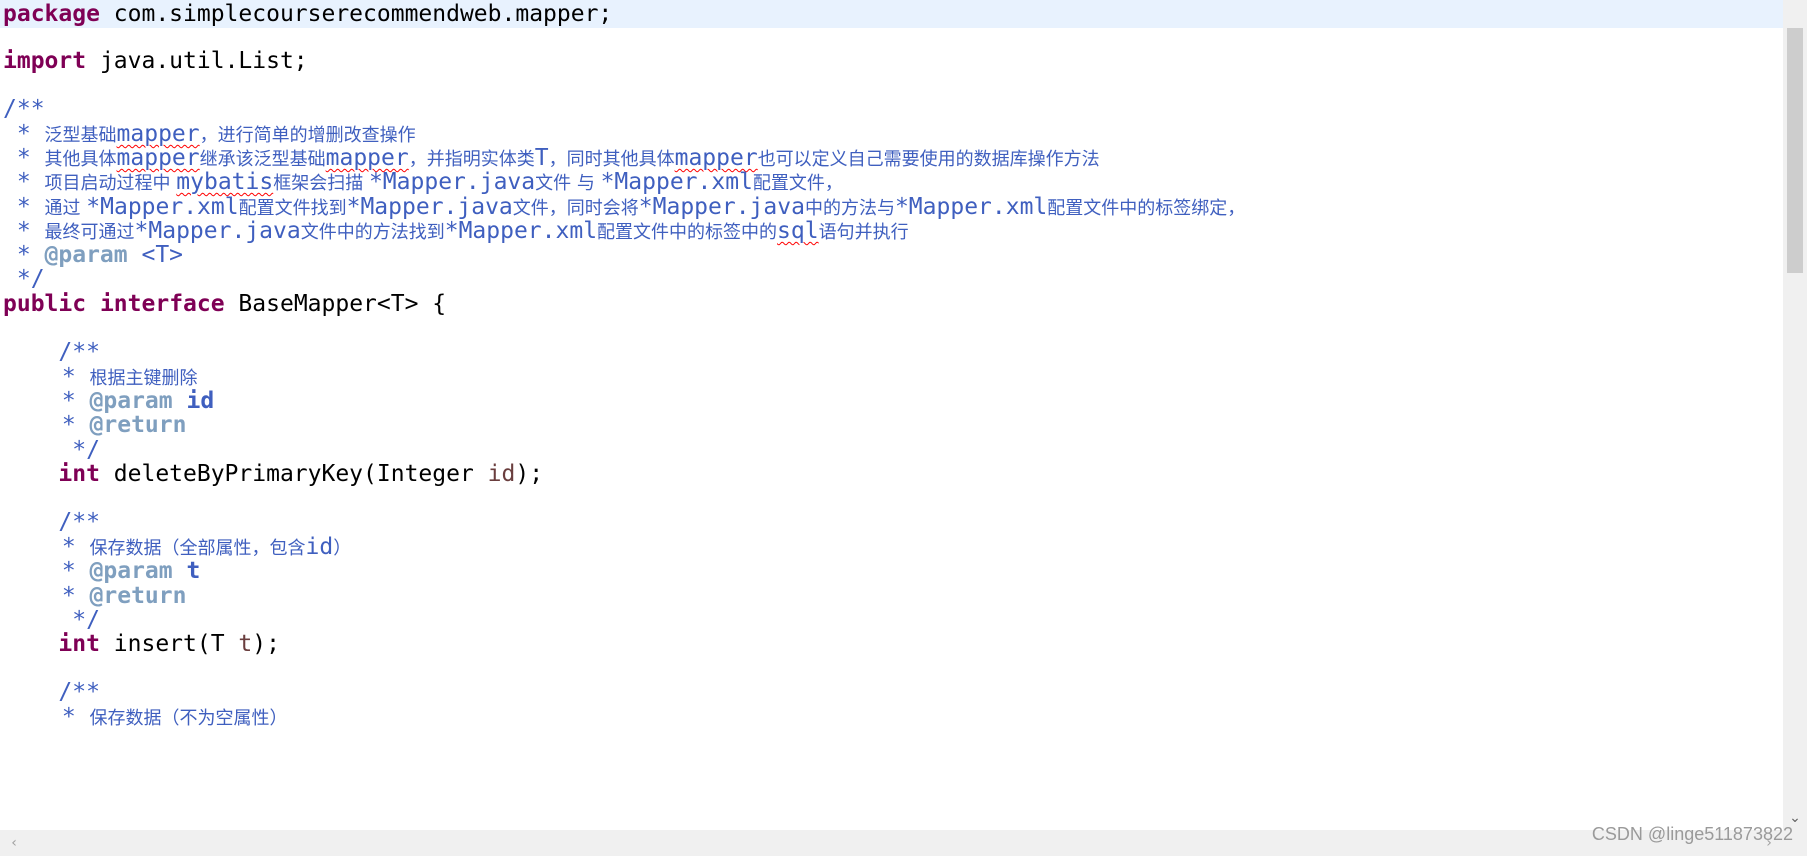 This screenshot has height=856, width=1807. What do you see at coordinates (1795, 150) in the screenshot?
I see `vertical-scrollbar-thumb` at bounding box center [1795, 150].